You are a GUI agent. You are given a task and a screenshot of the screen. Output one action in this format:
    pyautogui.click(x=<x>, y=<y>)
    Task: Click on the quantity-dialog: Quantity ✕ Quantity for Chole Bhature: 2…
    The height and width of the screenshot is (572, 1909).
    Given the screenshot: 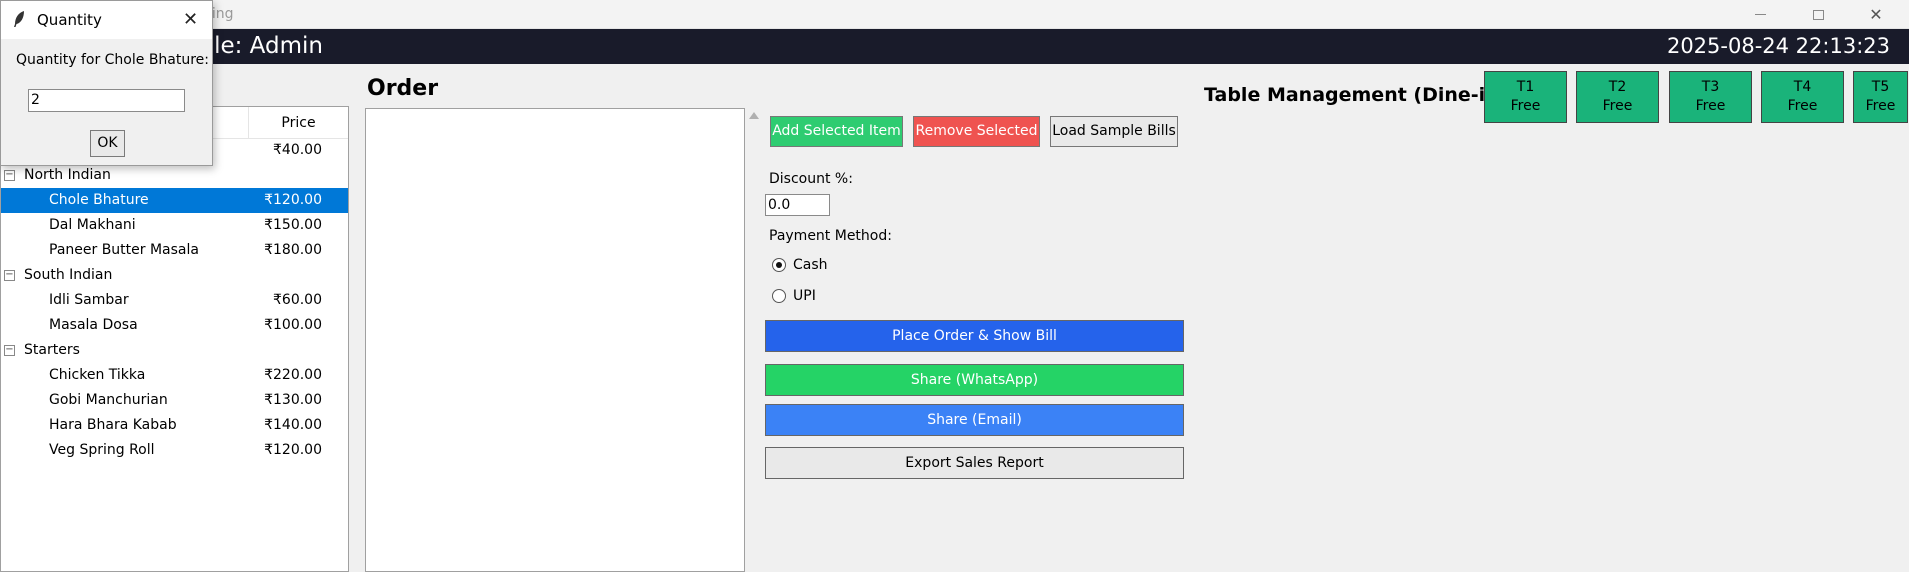 What is the action you would take?
    pyautogui.click(x=106, y=83)
    